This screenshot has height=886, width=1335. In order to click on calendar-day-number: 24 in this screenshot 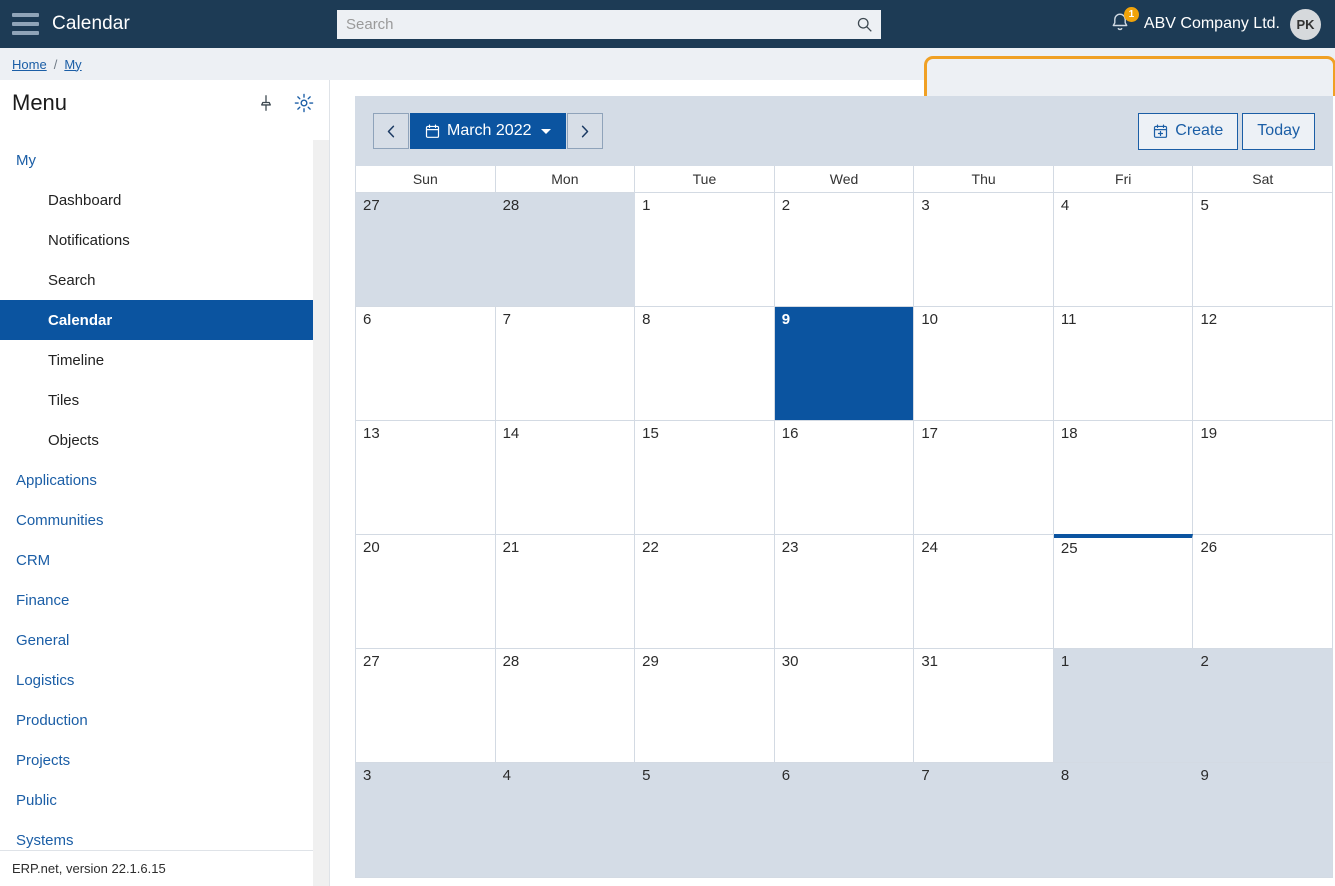, I will do `click(929, 547)`.